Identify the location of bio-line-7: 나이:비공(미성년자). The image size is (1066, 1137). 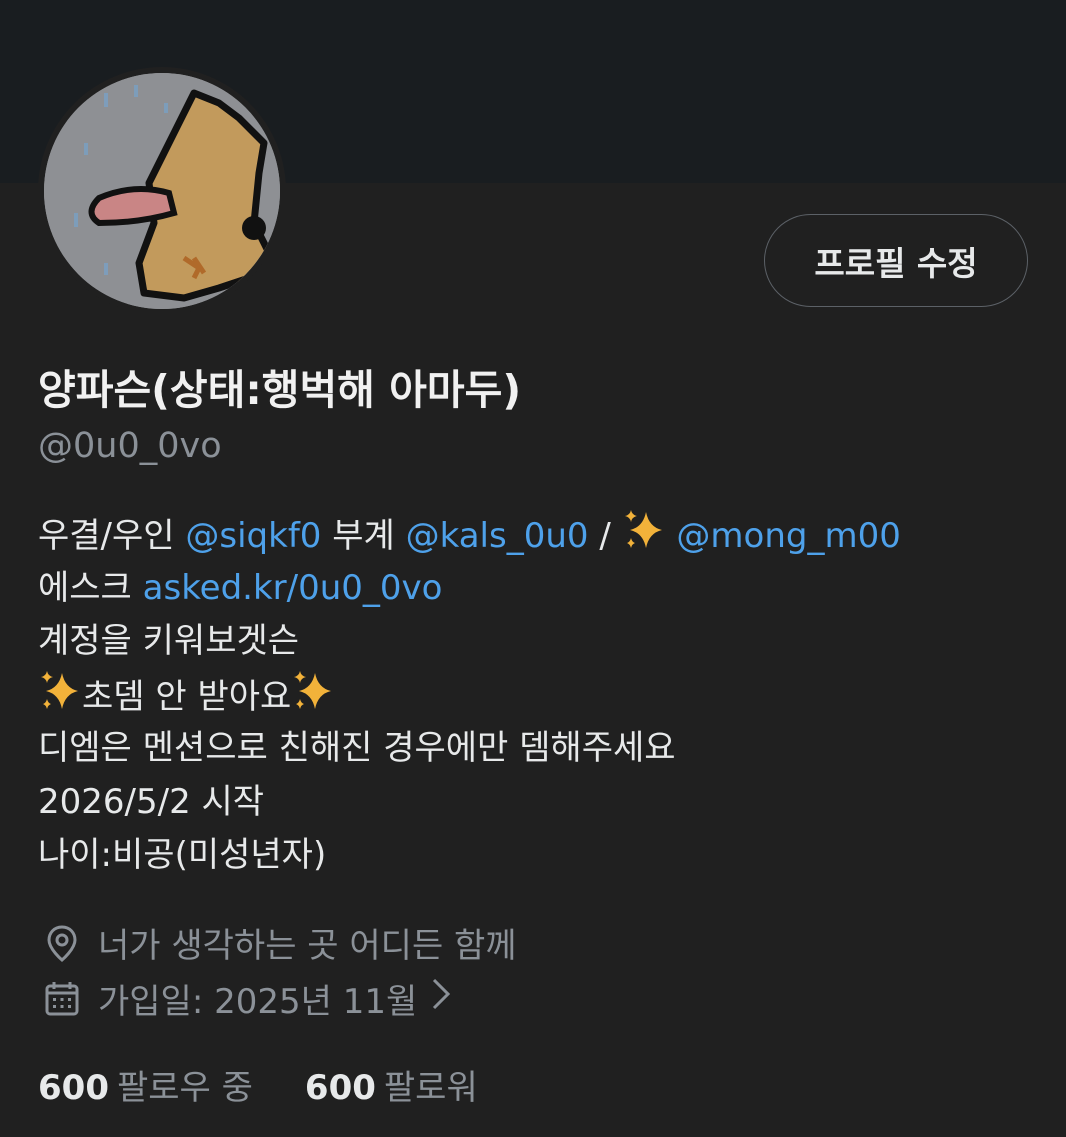
(182, 855).